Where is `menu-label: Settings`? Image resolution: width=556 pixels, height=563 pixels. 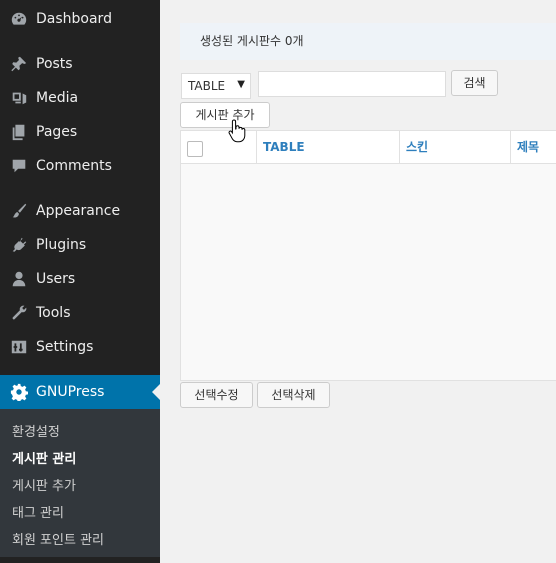
menu-label: Settings is located at coordinates (65, 347).